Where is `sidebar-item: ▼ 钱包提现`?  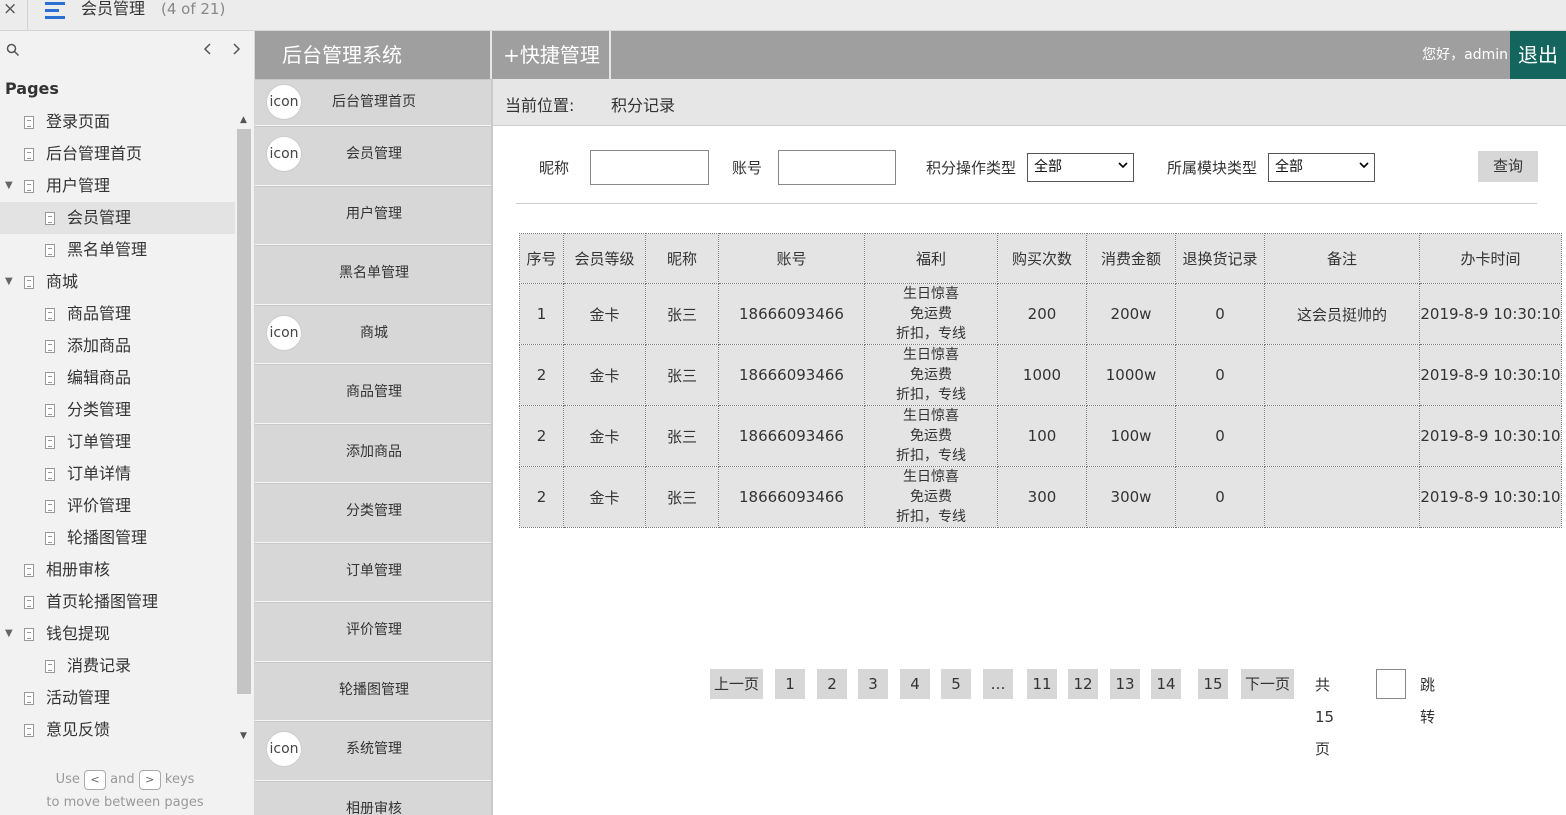
sidebar-item: ▼ 钱包提现 is located at coordinates (117, 634).